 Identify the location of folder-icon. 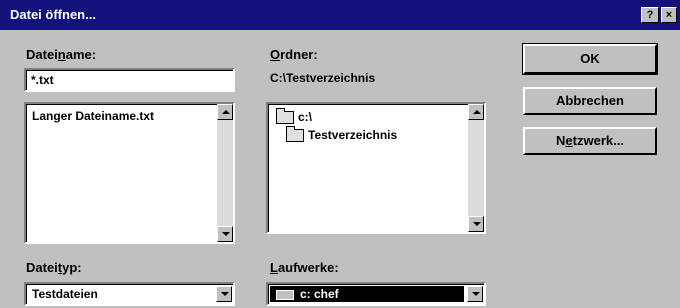
(295, 134).